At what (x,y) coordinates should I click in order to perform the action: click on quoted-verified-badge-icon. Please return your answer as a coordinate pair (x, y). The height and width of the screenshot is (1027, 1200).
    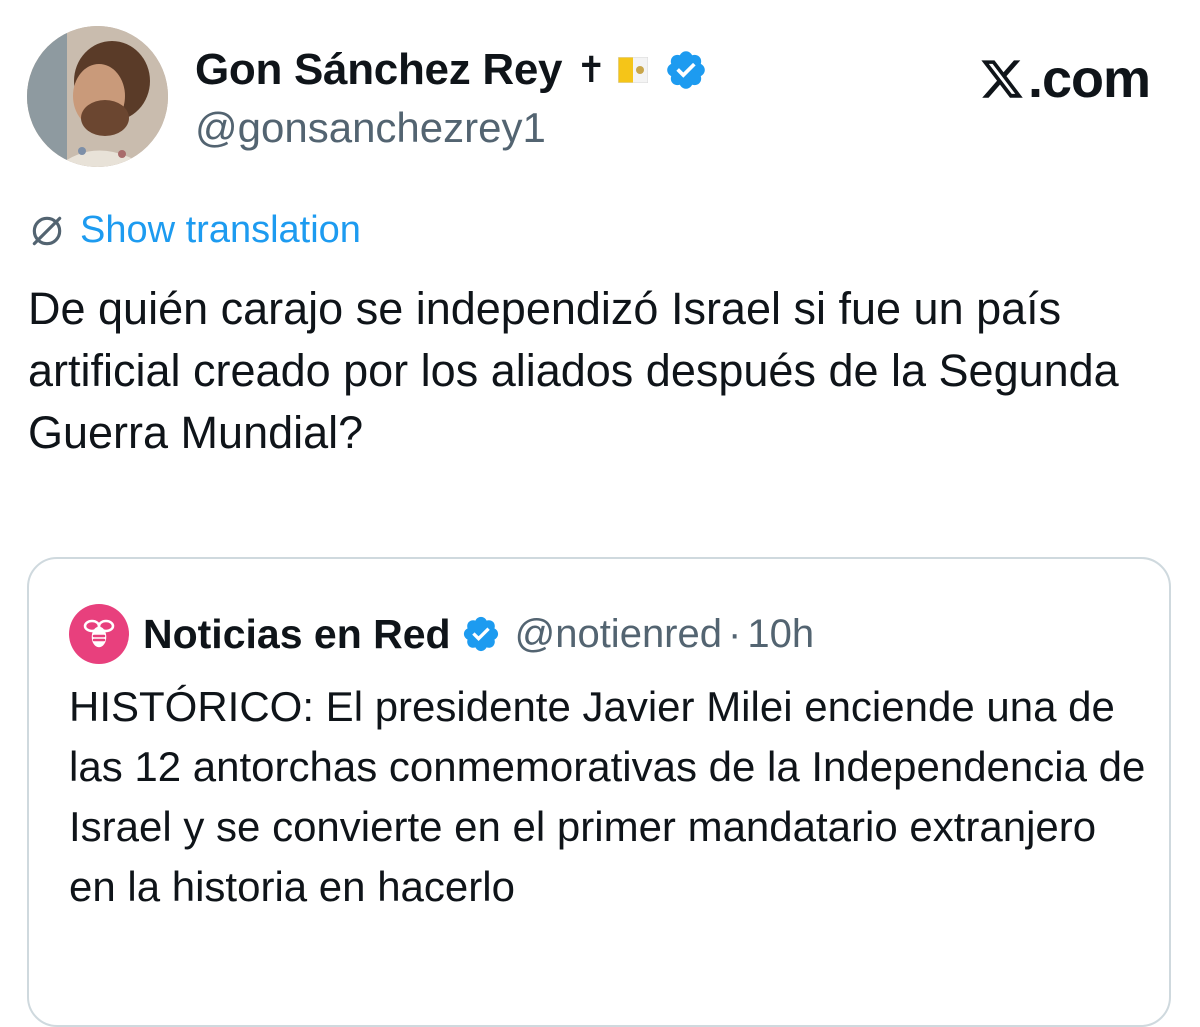
    Looking at the image, I should click on (480, 634).